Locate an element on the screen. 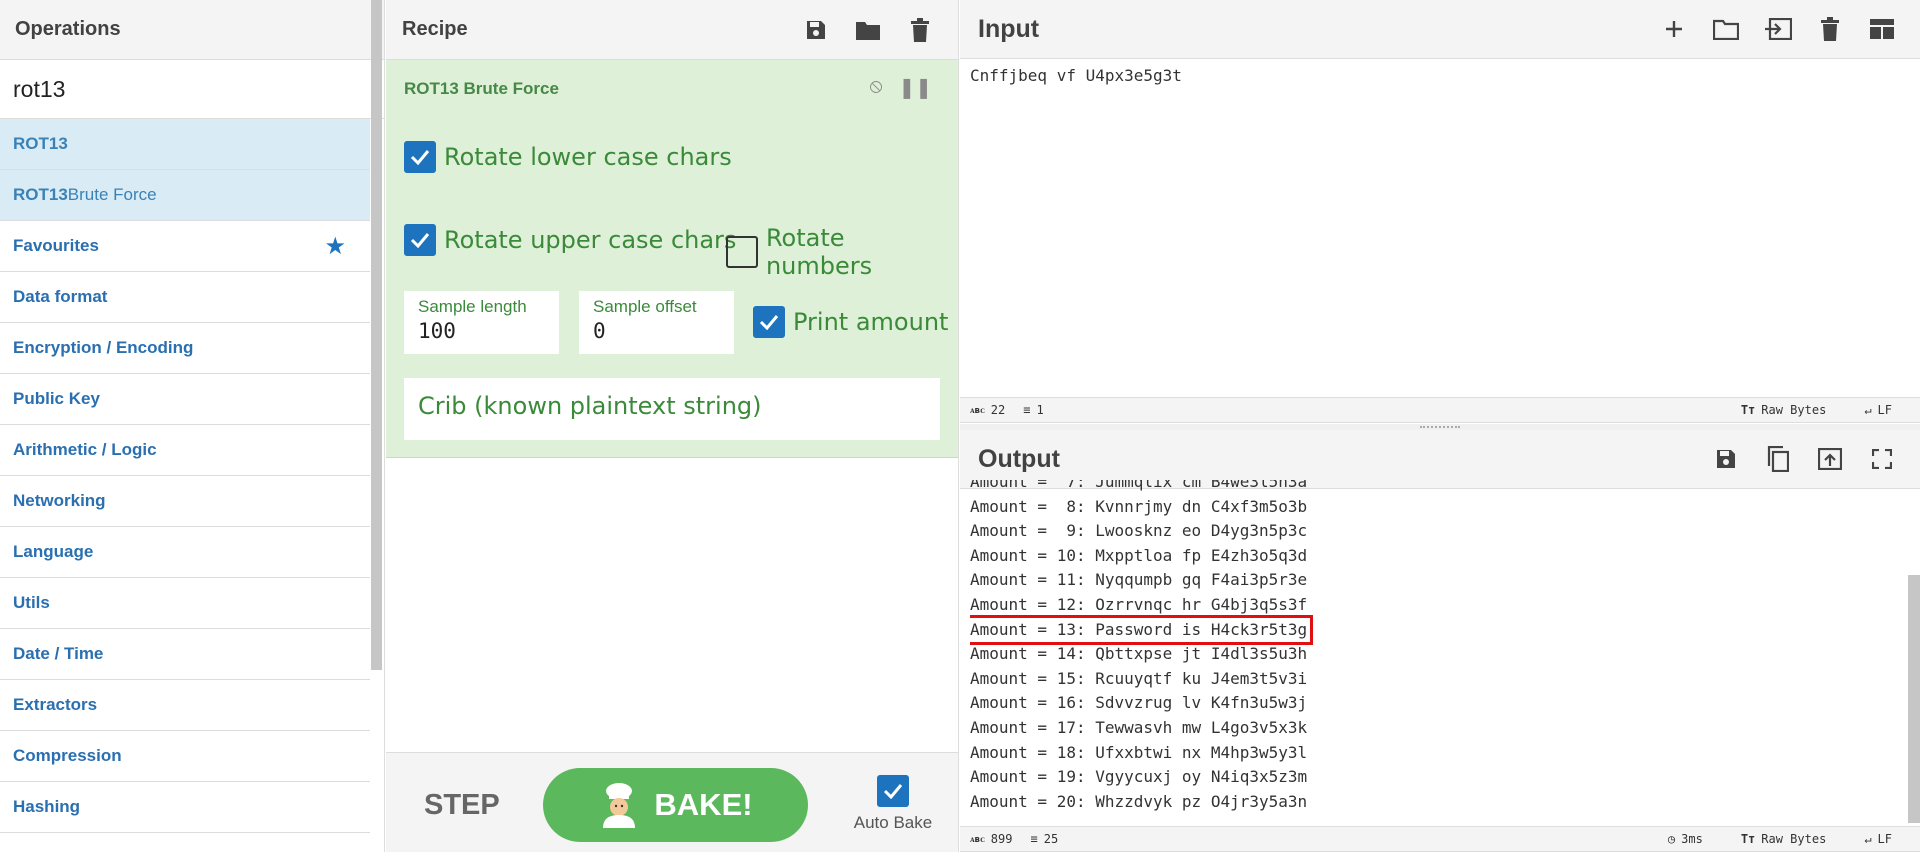 The height and width of the screenshot is (852, 1920). sample-length-field: Sample length 100 is located at coordinates (481, 322).